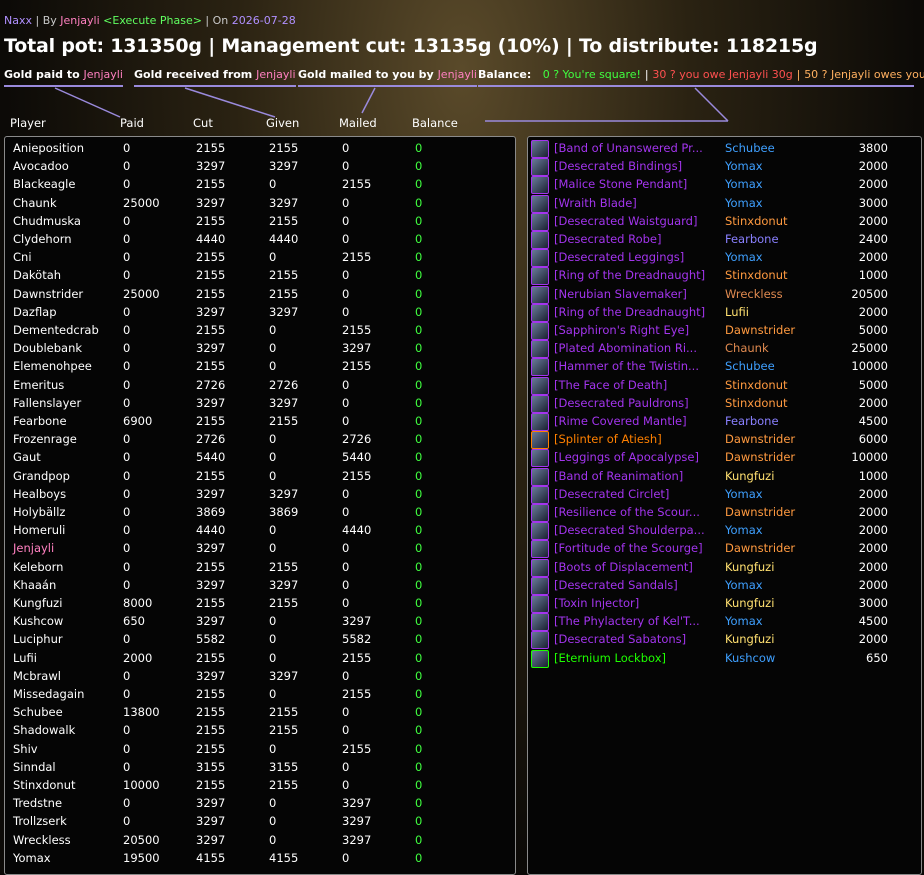 The height and width of the screenshot is (875, 924). What do you see at coordinates (724, 421) in the screenshot?
I see `loot-row: [Rime Covered Mantle] Fearbone 4500` at bounding box center [724, 421].